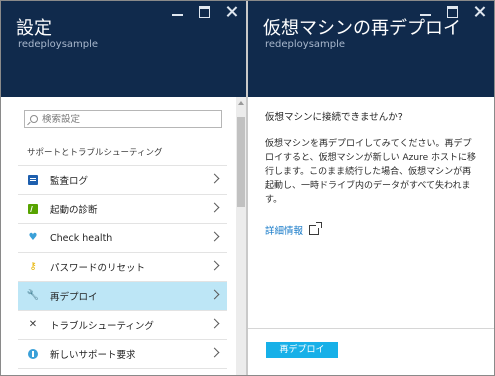 This screenshot has height=376, width=495. I want to click on audit-log-icon, so click(33, 180).